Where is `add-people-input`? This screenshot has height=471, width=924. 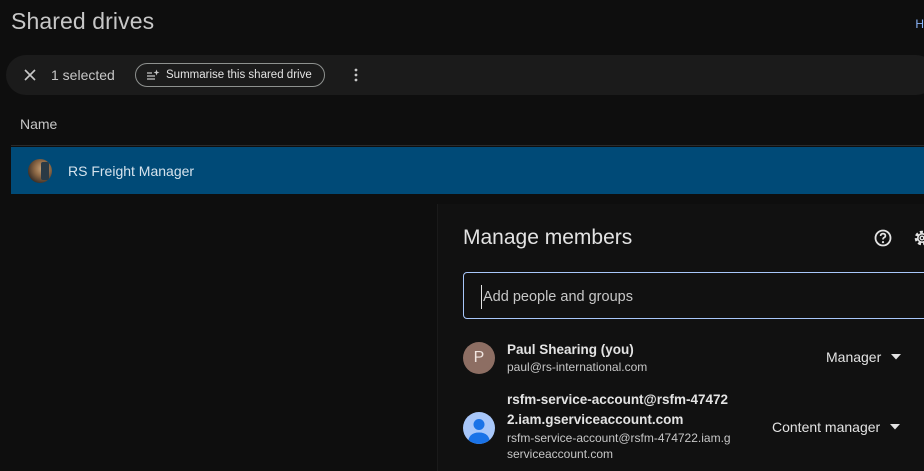
add-people-input is located at coordinates (702, 297).